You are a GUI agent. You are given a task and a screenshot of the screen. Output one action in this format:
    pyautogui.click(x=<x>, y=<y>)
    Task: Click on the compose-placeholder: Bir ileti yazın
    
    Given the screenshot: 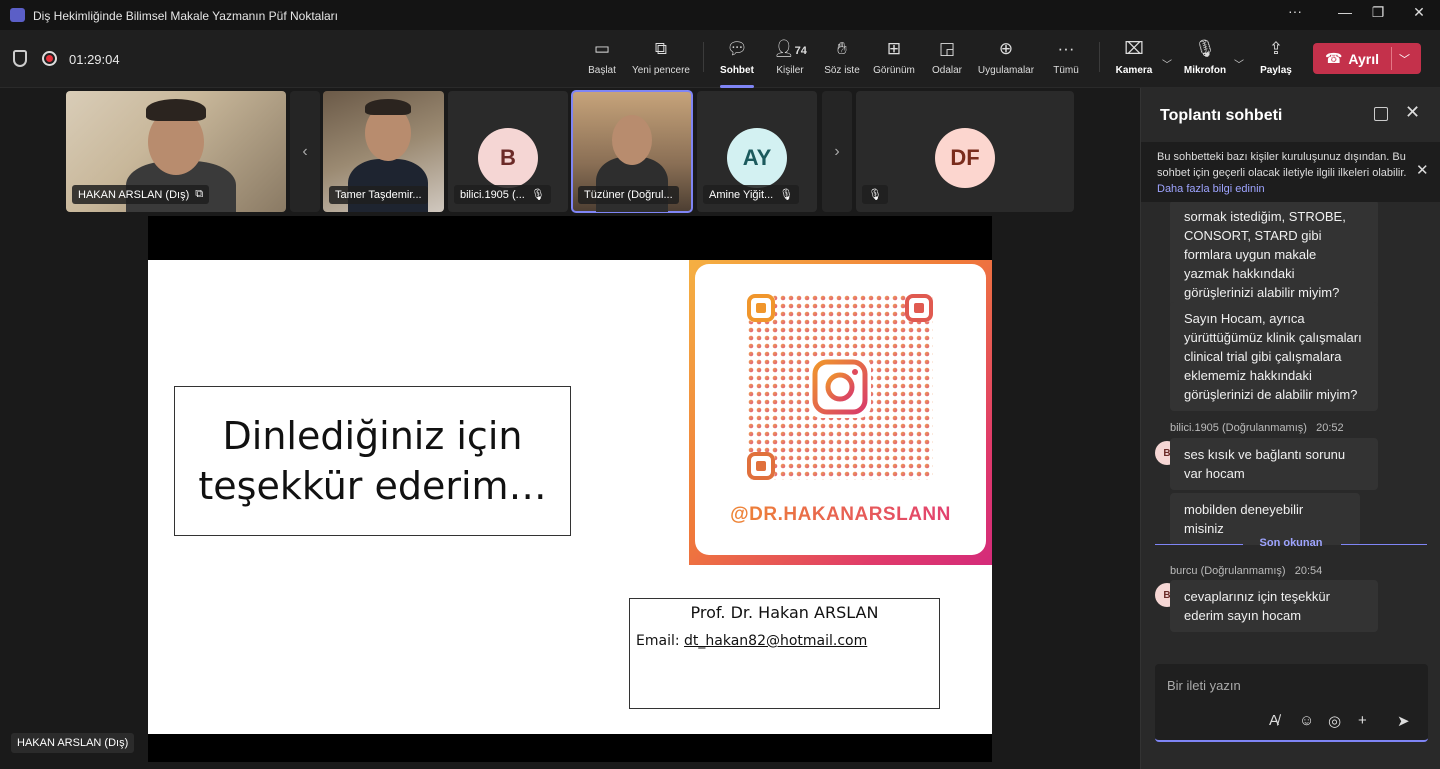 What is the action you would take?
    pyautogui.click(x=1204, y=685)
    